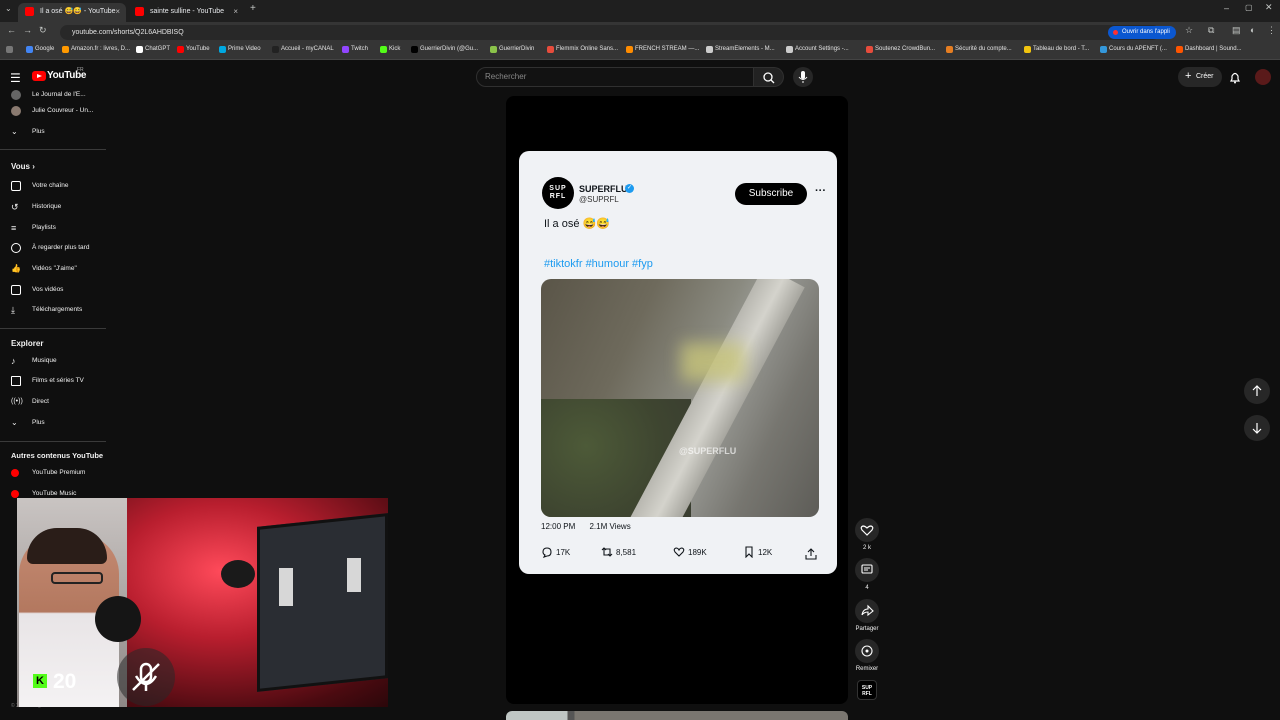 This screenshot has width=1280, height=720. Describe the element at coordinates (240, 49) in the screenshot. I see `bookmark: Prime Video` at that location.